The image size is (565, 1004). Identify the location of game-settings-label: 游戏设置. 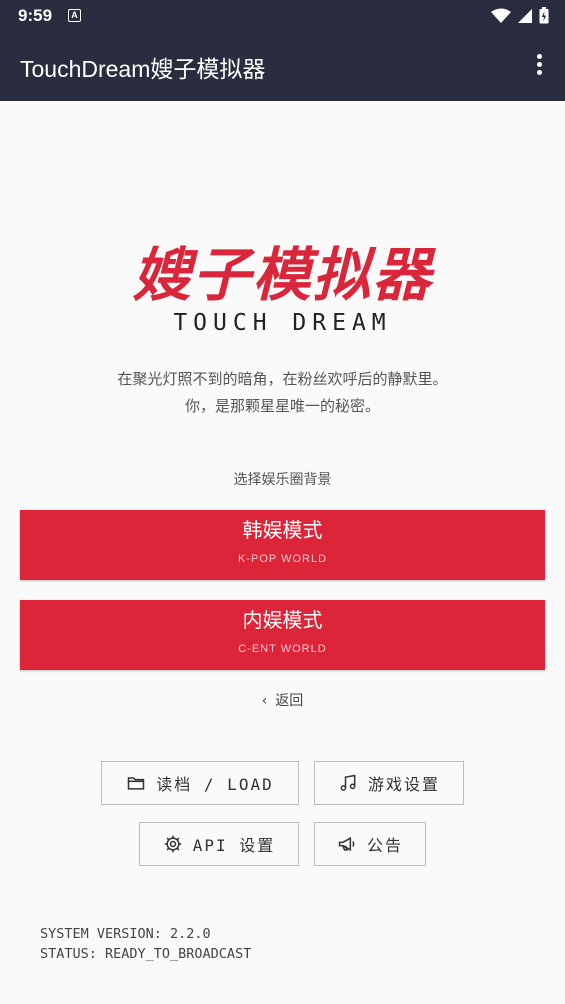
(403, 784).